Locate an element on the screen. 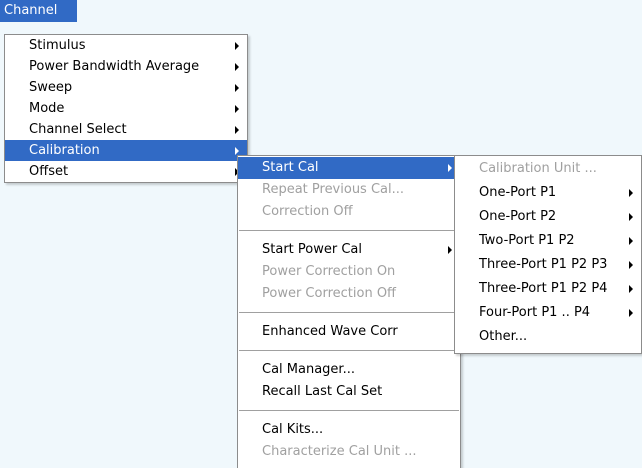 This screenshot has height=468, width=642. menu-item-four-port-p1-p4: Four-Port P1 .. P4 is located at coordinates (548, 313).